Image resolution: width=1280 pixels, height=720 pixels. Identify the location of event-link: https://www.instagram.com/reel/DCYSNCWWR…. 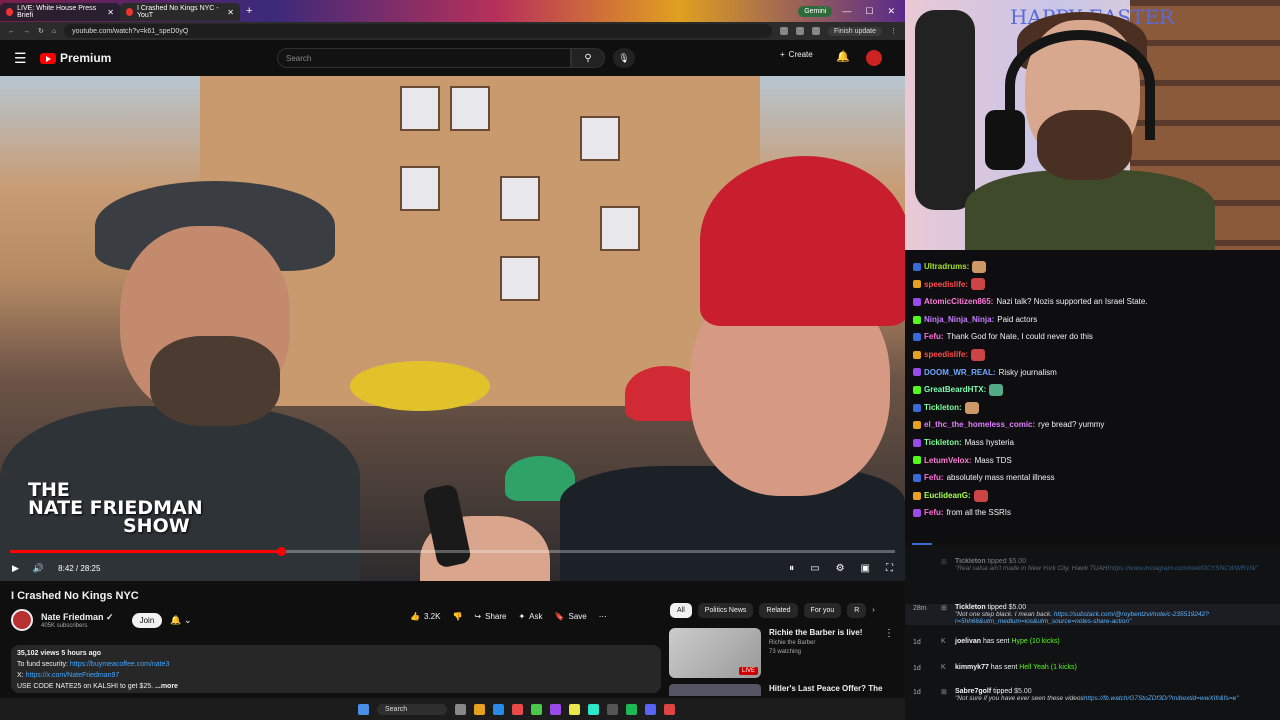
(1183, 568).